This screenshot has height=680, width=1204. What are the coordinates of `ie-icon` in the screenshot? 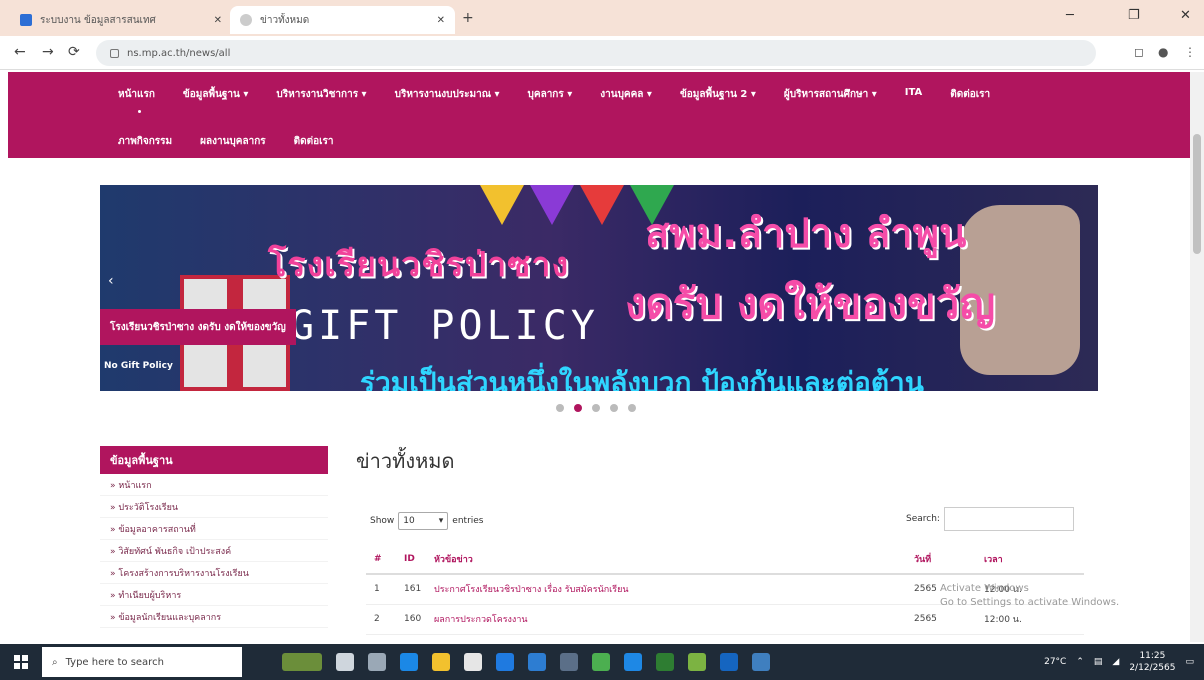 It's located at (505, 662).